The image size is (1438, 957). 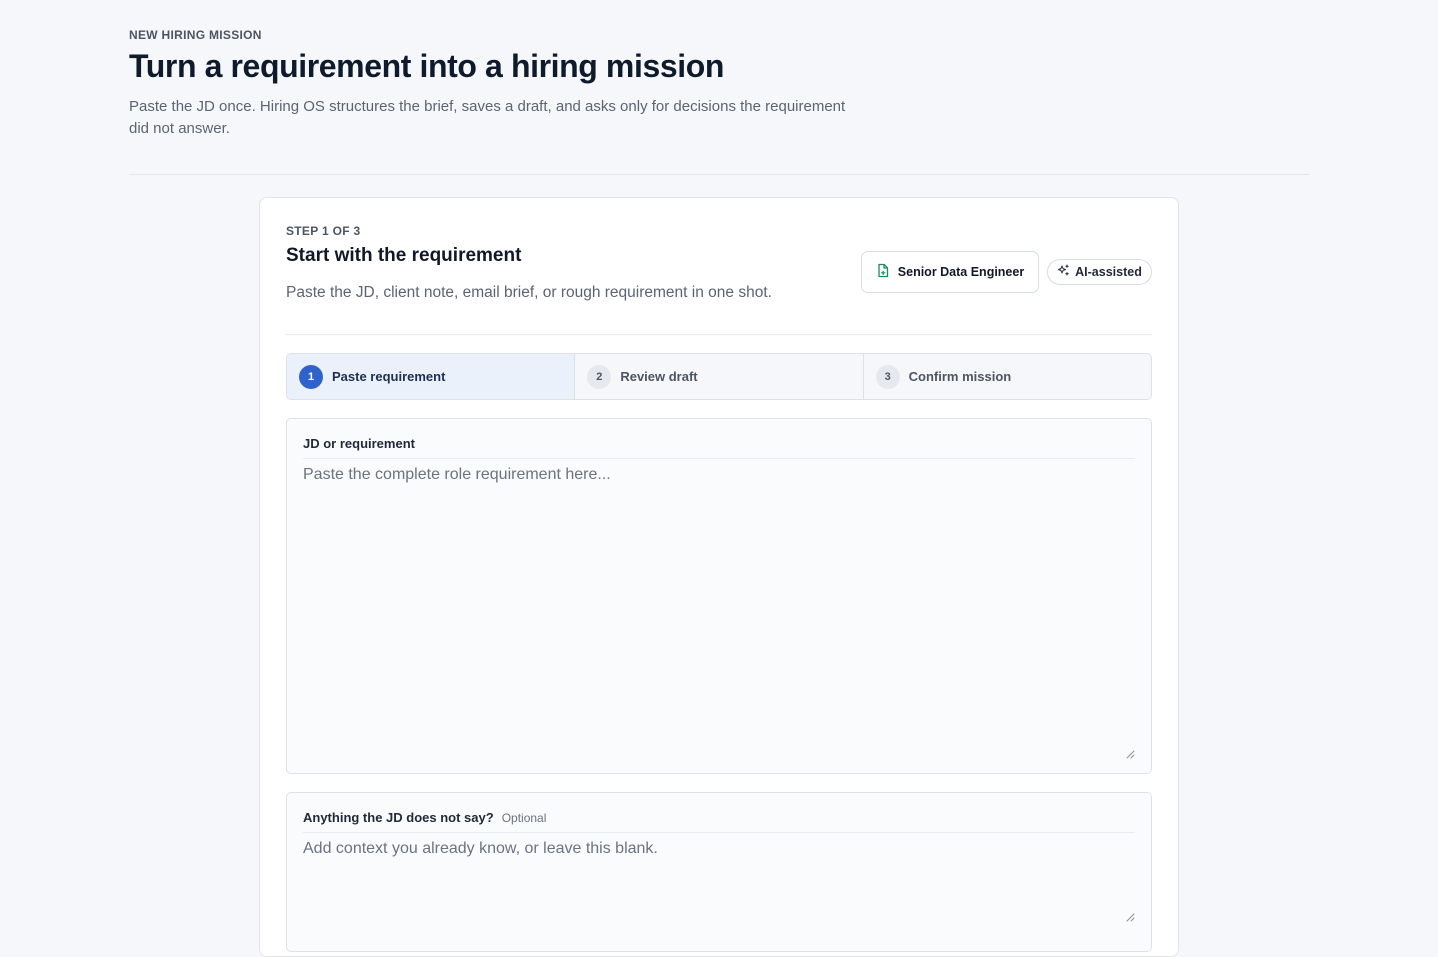 I want to click on ai-assisted-chip: AI-assisted, so click(x=1099, y=272).